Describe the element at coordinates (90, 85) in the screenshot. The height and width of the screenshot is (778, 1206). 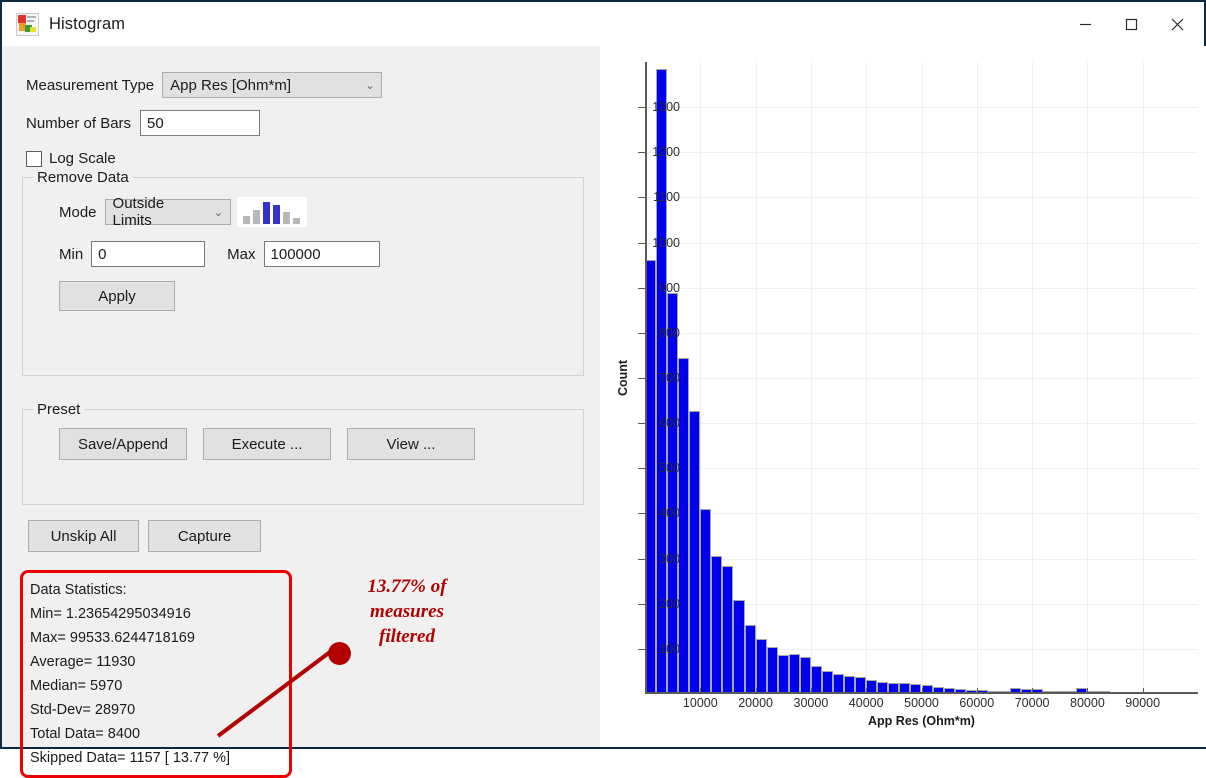
I see `measurement-type-label: Measurement Type` at that location.